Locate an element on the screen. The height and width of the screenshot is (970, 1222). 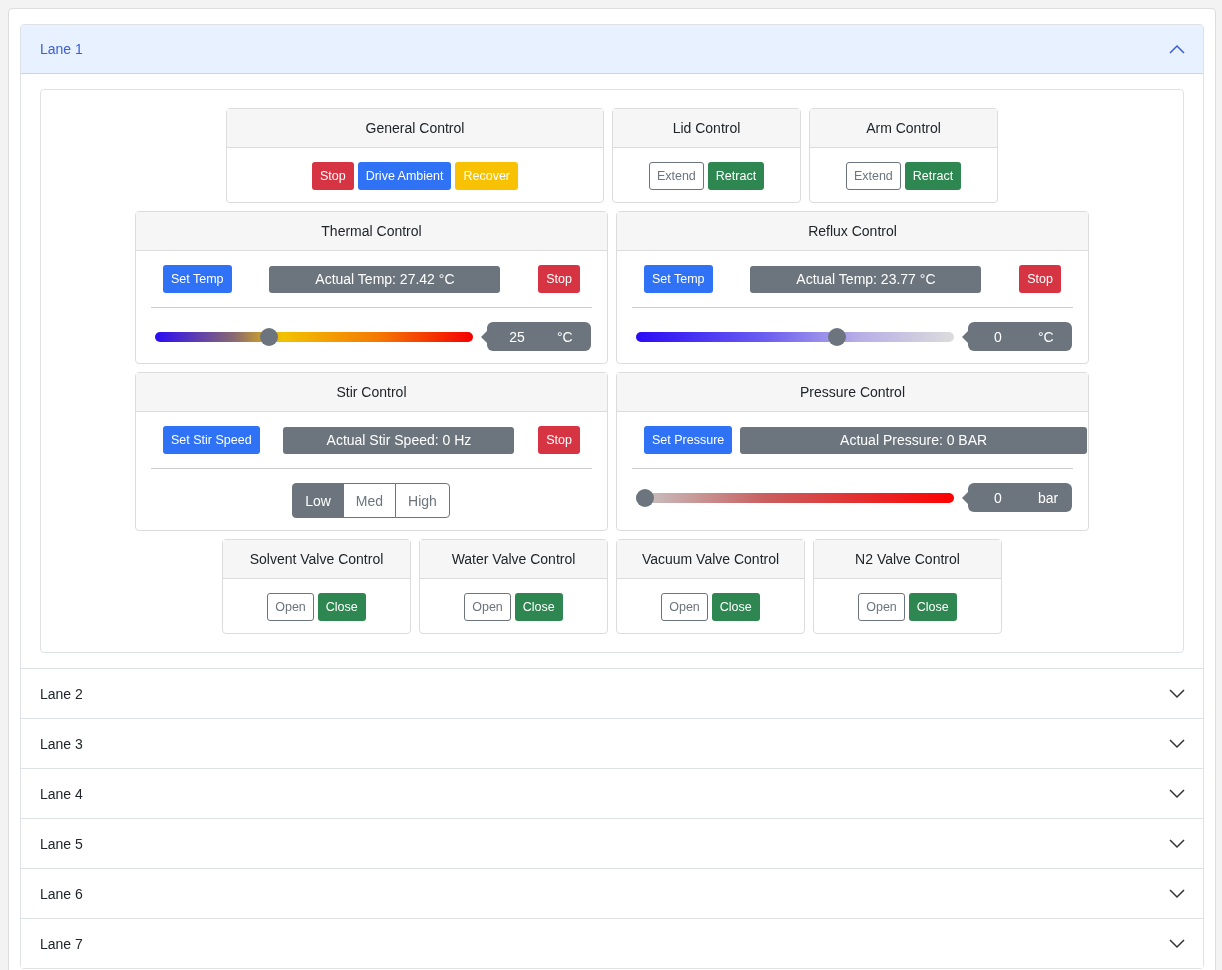
speed-option: High is located at coordinates (422, 500).